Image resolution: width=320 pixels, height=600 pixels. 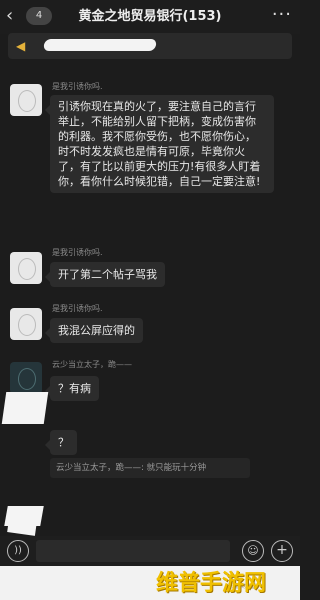 I want to click on chat-title: 黄金之地贸易银行(153), so click(x=150, y=16).